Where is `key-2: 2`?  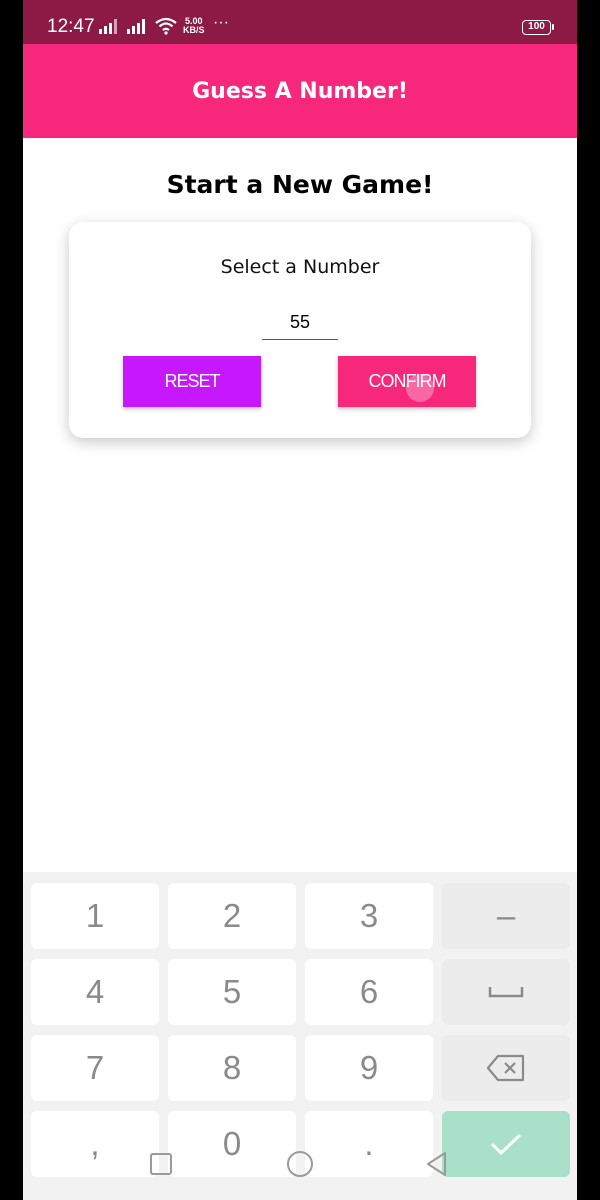 key-2: 2 is located at coordinates (232, 916).